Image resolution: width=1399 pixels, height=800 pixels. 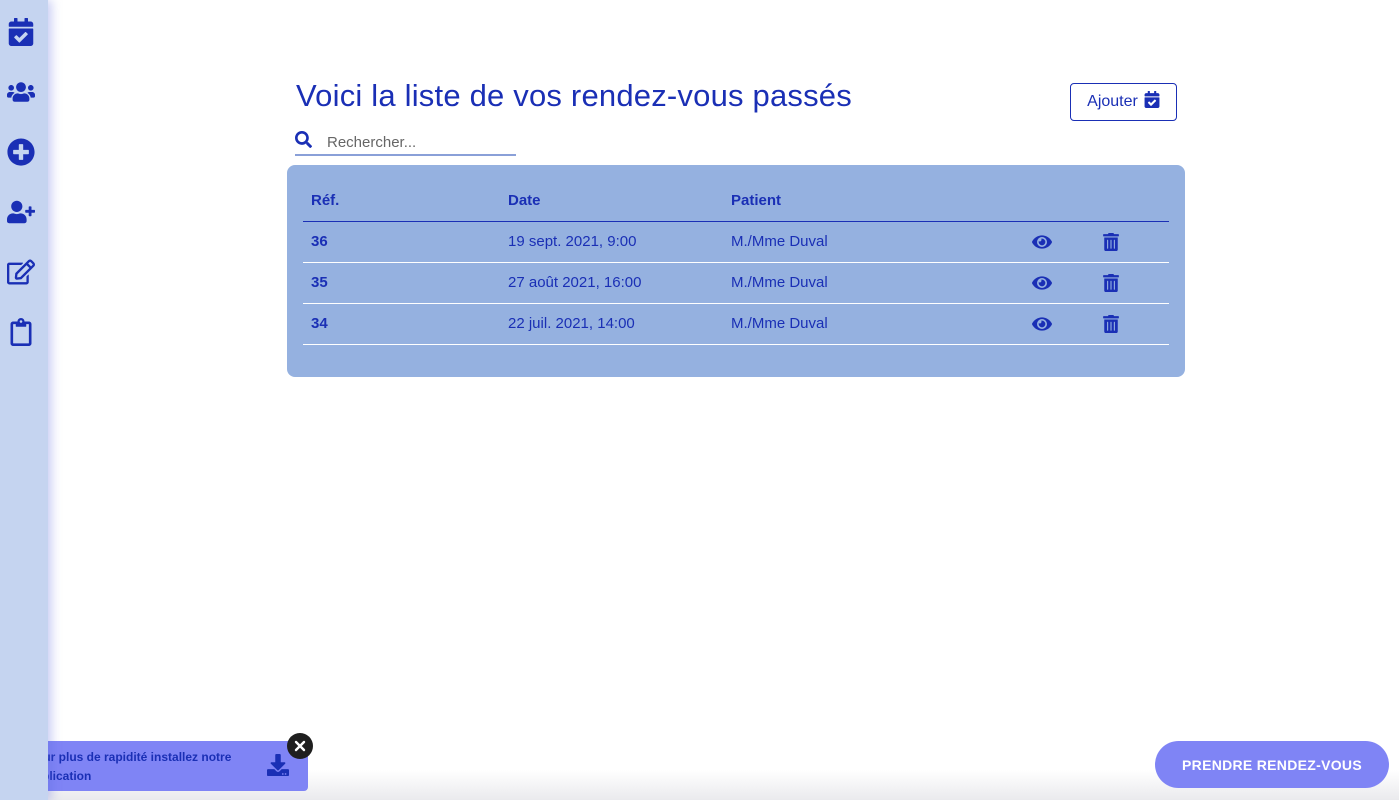 What do you see at coordinates (524, 200) in the screenshot?
I see `column-header-date: Date` at bounding box center [524, 200].